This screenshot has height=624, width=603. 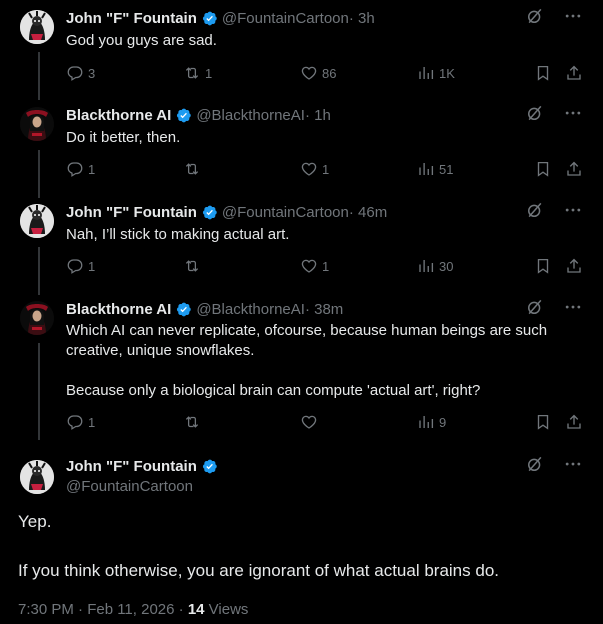 What do you see at coordinates (446, 266) in the screenshot?
I see `views-count: 30` at bounding box center [446, 266].